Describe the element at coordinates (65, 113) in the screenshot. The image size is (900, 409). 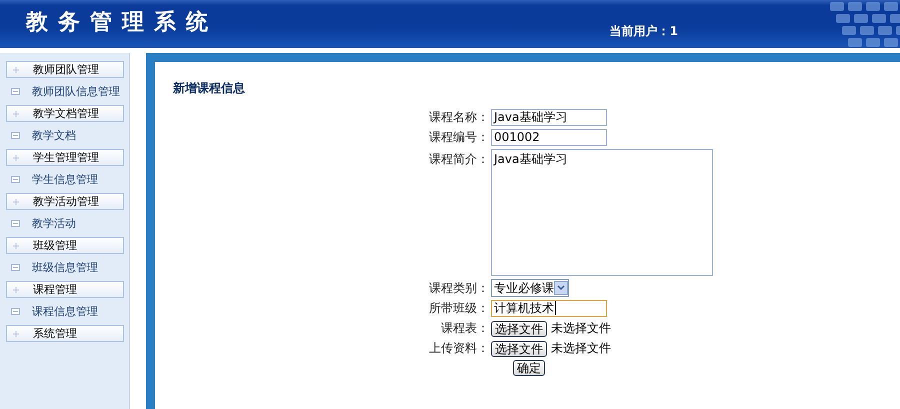
I see `menu-group: 教学文档管理` at that location.